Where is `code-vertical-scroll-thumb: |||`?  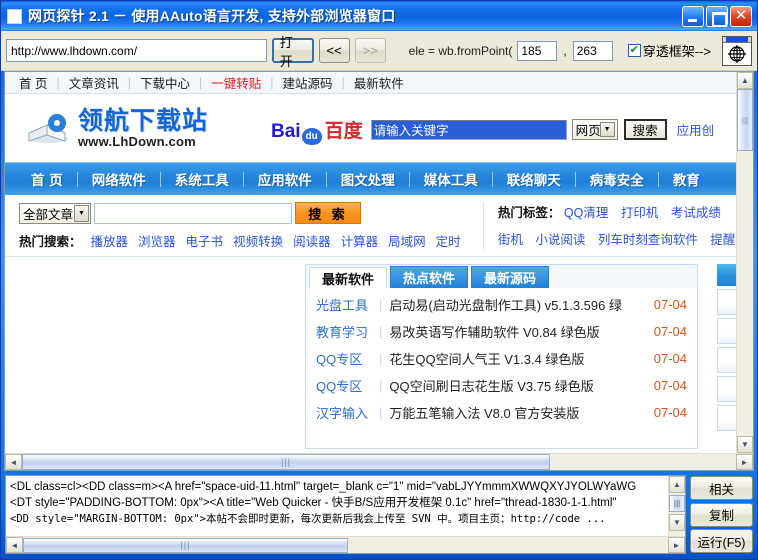 code-vertical-scroll-thumb: ||| is located at coordinates (677, 503).